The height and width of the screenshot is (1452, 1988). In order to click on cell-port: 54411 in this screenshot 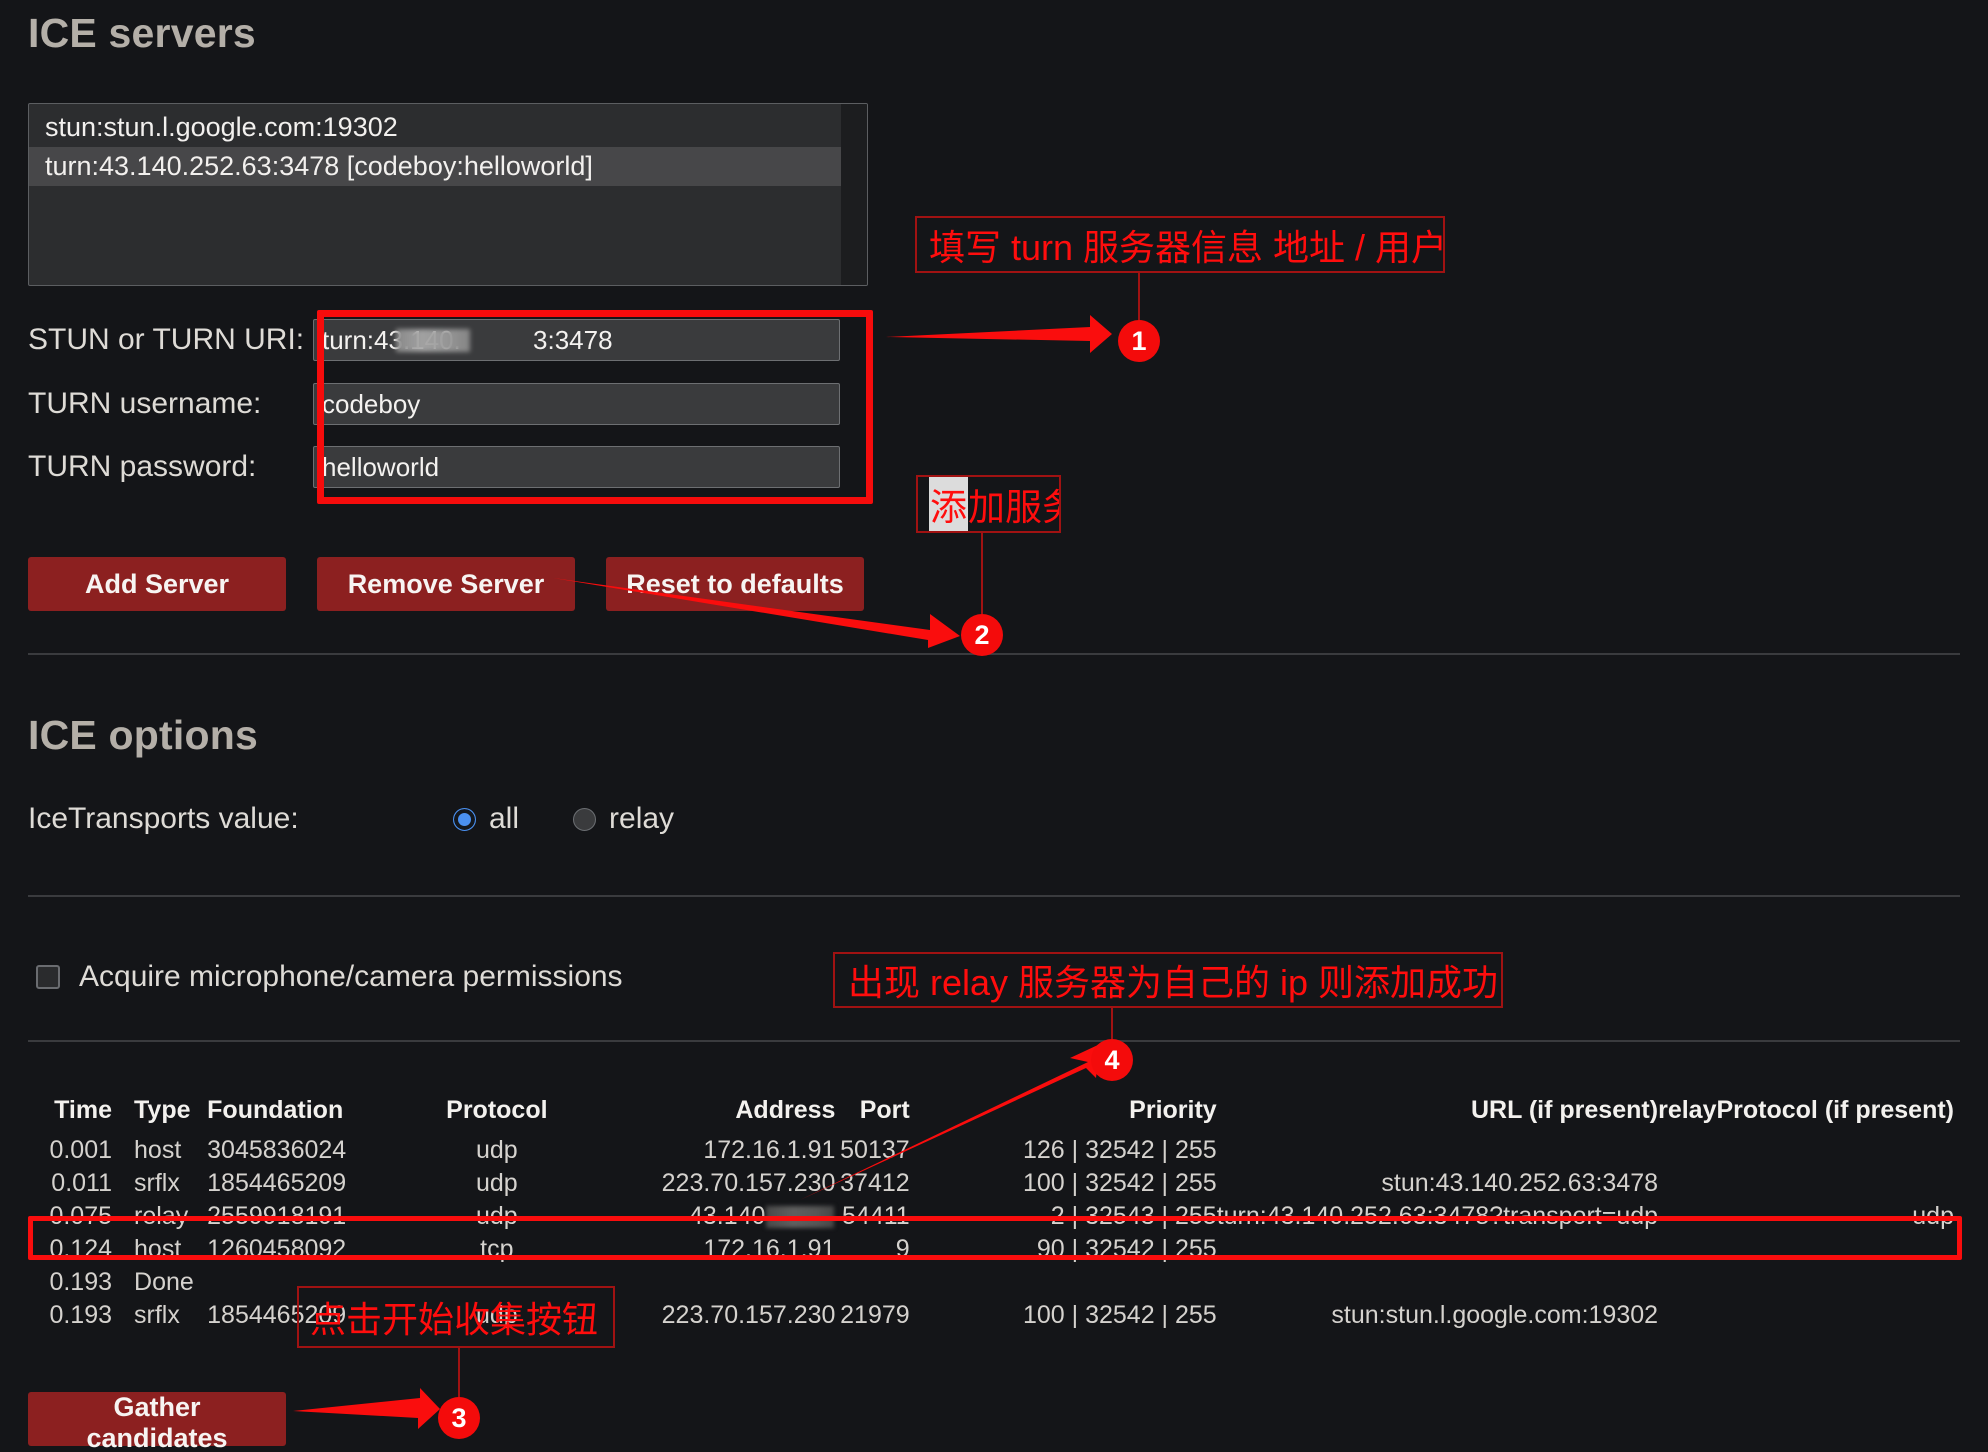, I will do `click(876, 1216)`.